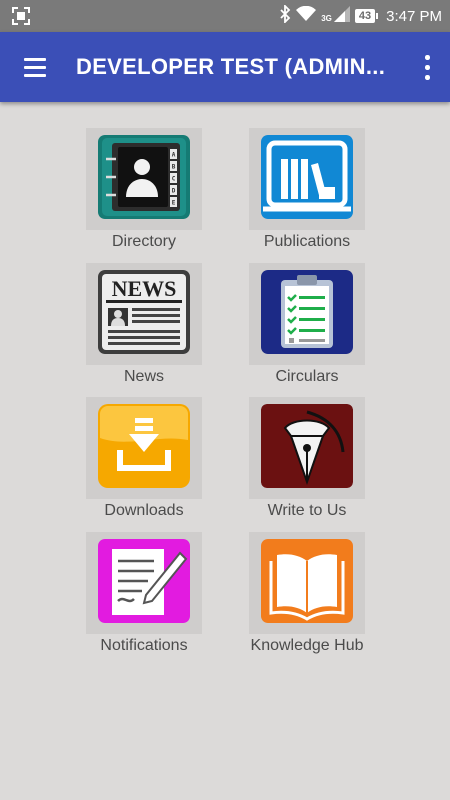  Describe the element at coordinates (174, 179) in the screenshot. I see `directory-tab-c: C` at that location.